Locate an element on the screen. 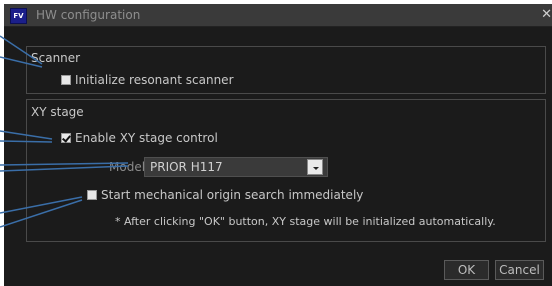  initialize-resonant-scanner-label: Initialize resonant scanner is located at coordinates (154, 80).